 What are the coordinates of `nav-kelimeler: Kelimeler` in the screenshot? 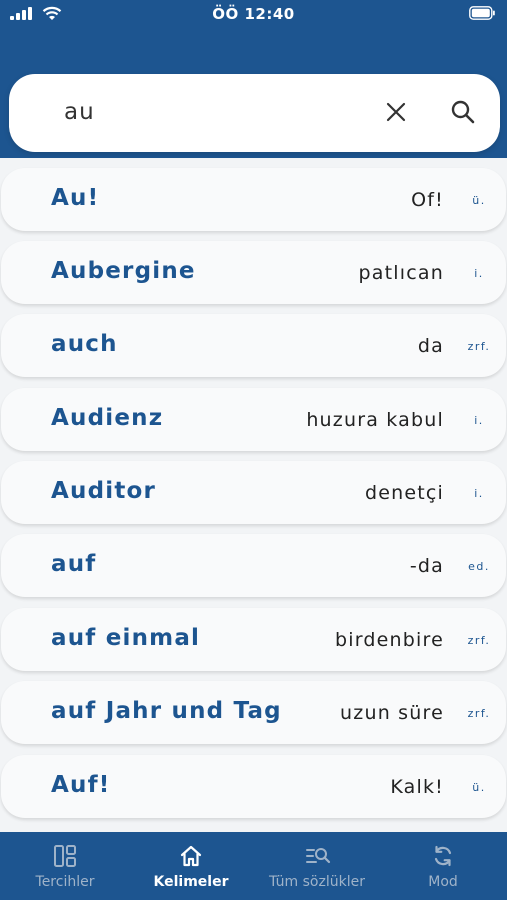 It's located at (191, 866).